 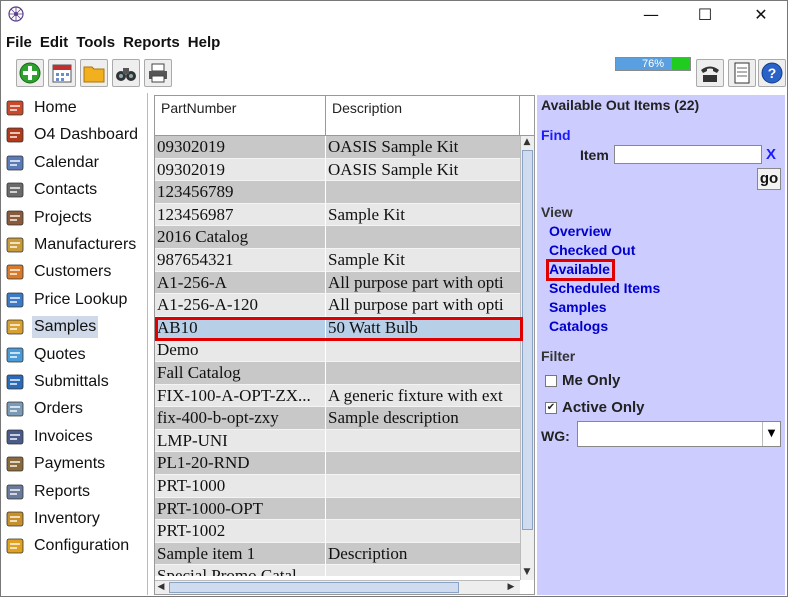 What do you see at coordinates (688, 154) in the screenshot?
I see `item-search-input` at bounding box center [688, 154].